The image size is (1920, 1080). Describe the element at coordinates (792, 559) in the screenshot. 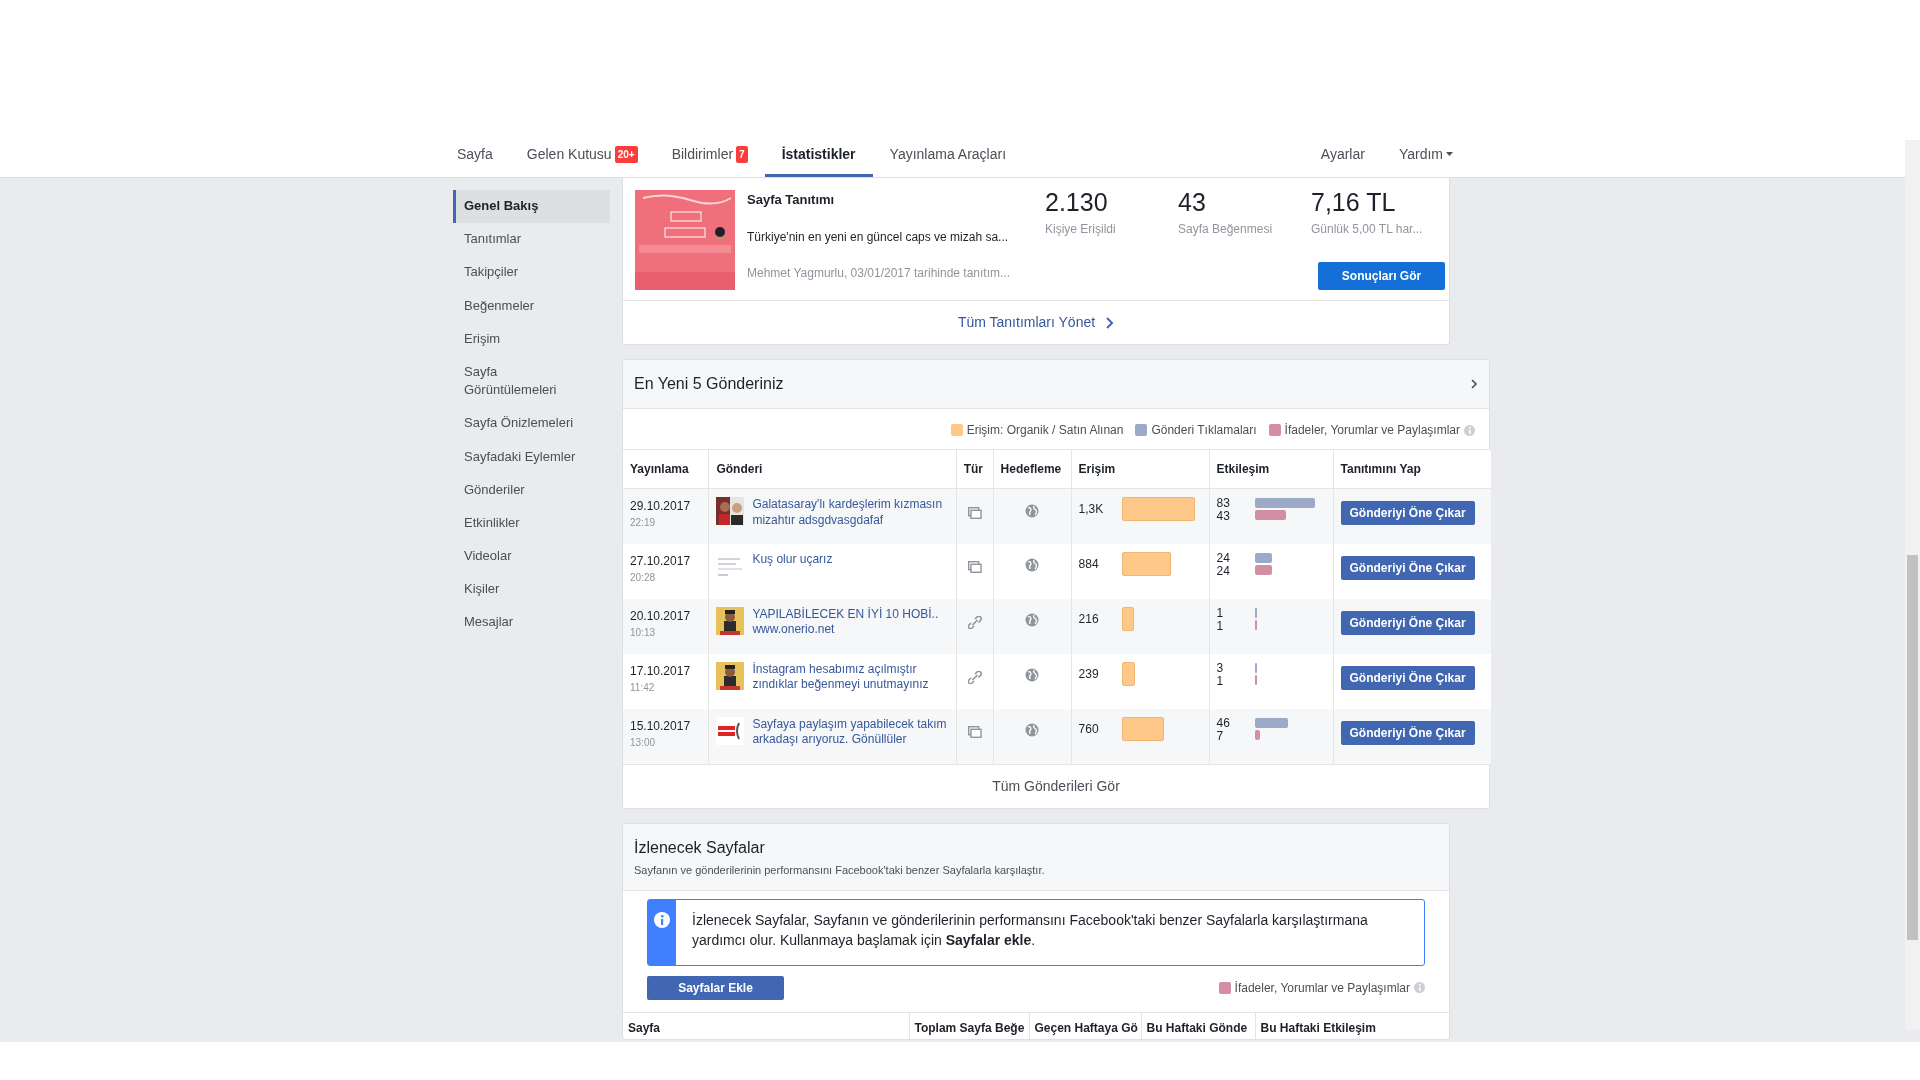

I see `post-text: Kuş olur uçarız` at that location.